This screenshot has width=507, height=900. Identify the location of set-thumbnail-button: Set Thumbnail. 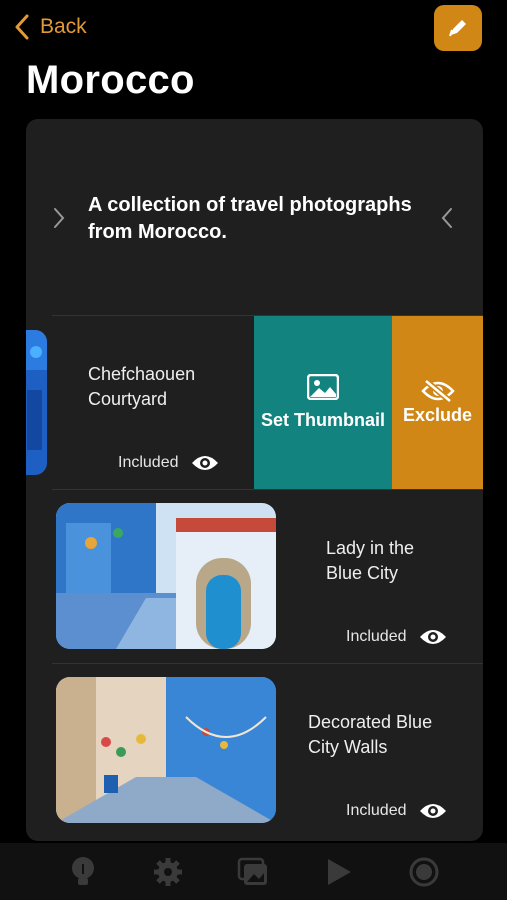
(323, 402).